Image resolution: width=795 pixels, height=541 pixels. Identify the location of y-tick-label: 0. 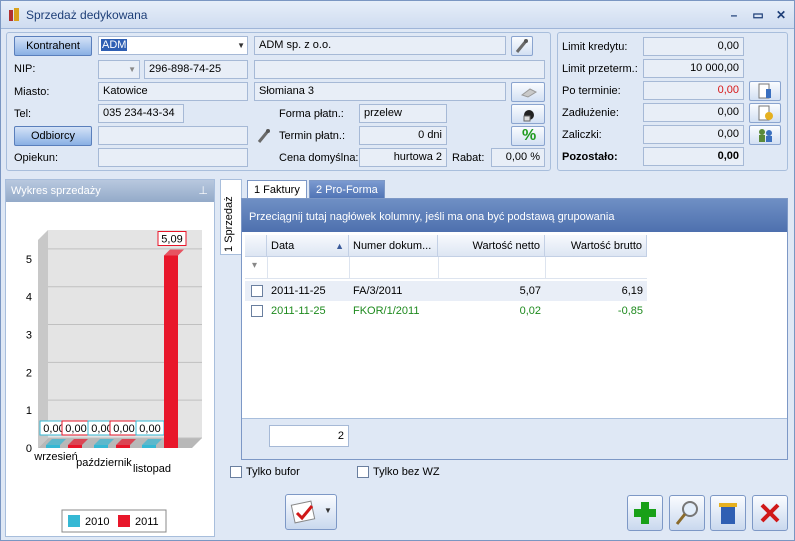
(29, 449).